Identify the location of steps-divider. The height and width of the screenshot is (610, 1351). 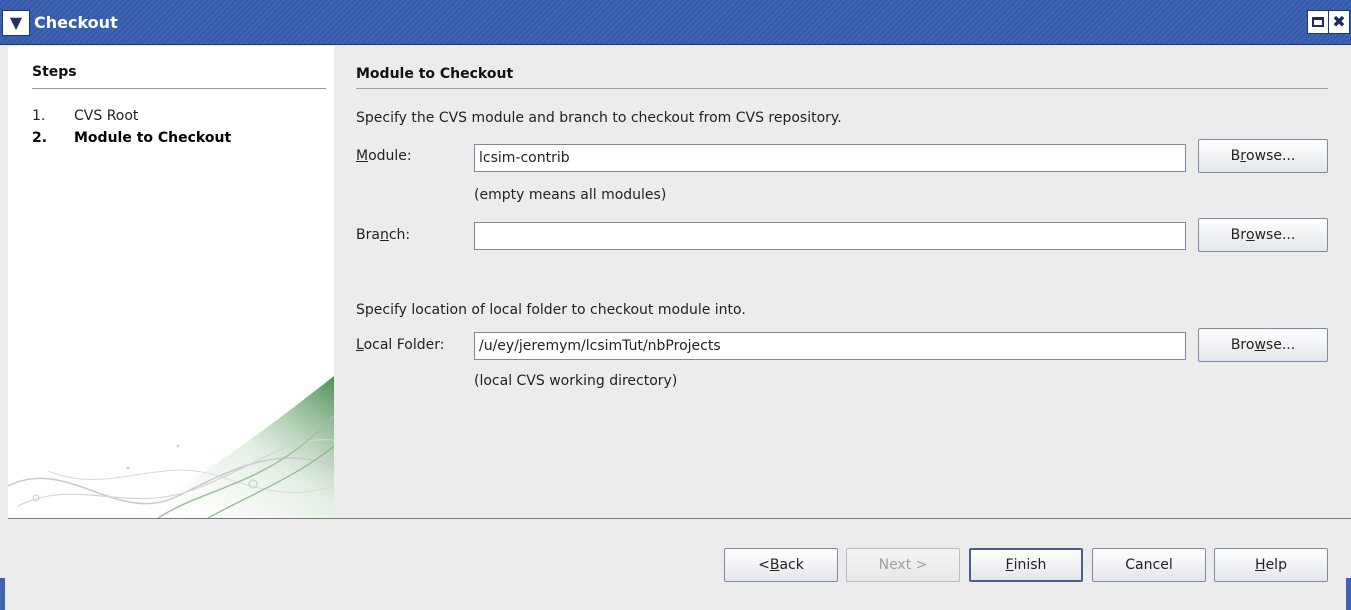
(179, 88).